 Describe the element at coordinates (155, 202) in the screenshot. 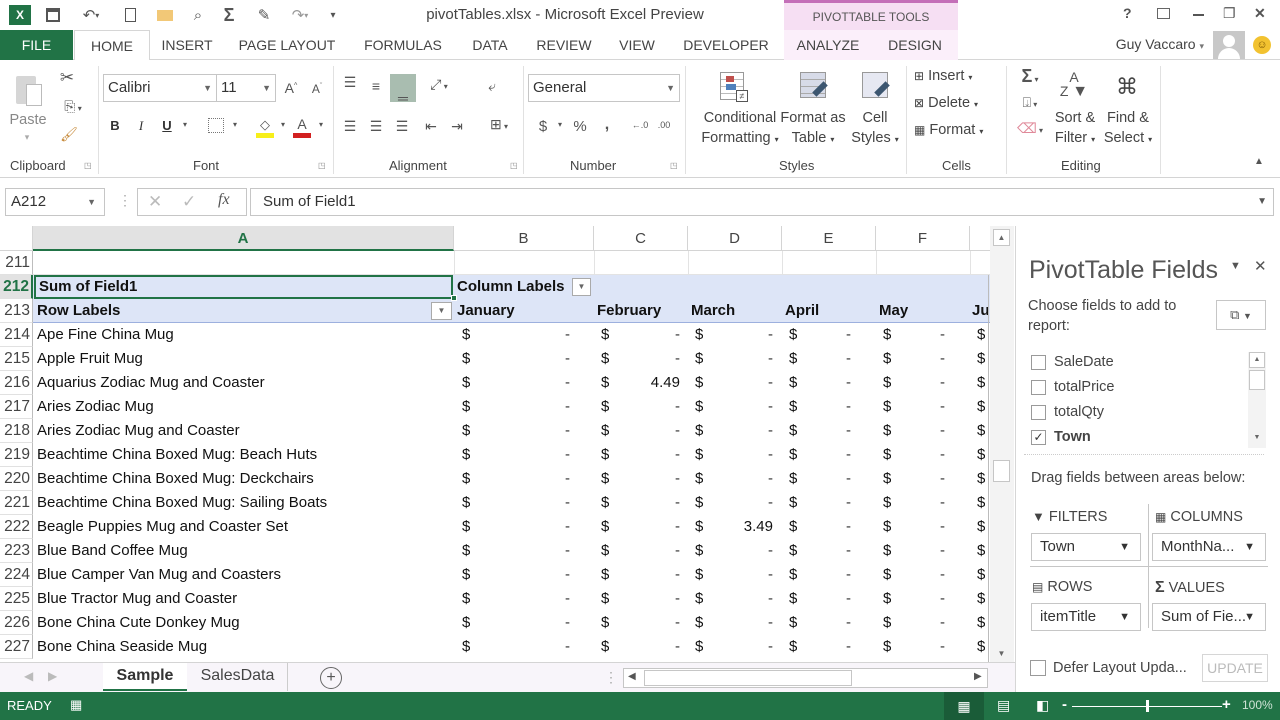

I see `cancel-icon: ✕` at that location.